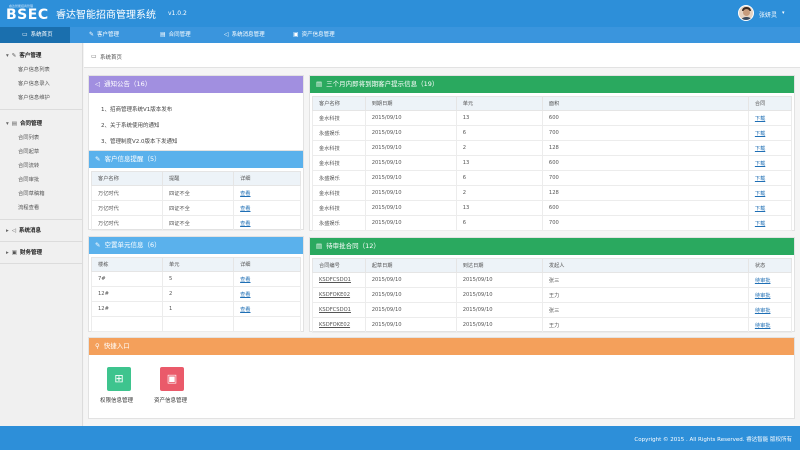  I want to click on notice-item: 1、招商管理系统V1版本发布, so click(136, 109).